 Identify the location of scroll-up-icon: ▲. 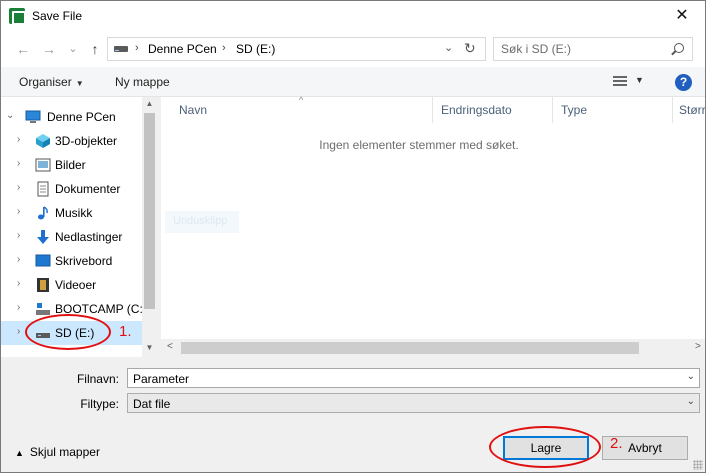
(149, 103).